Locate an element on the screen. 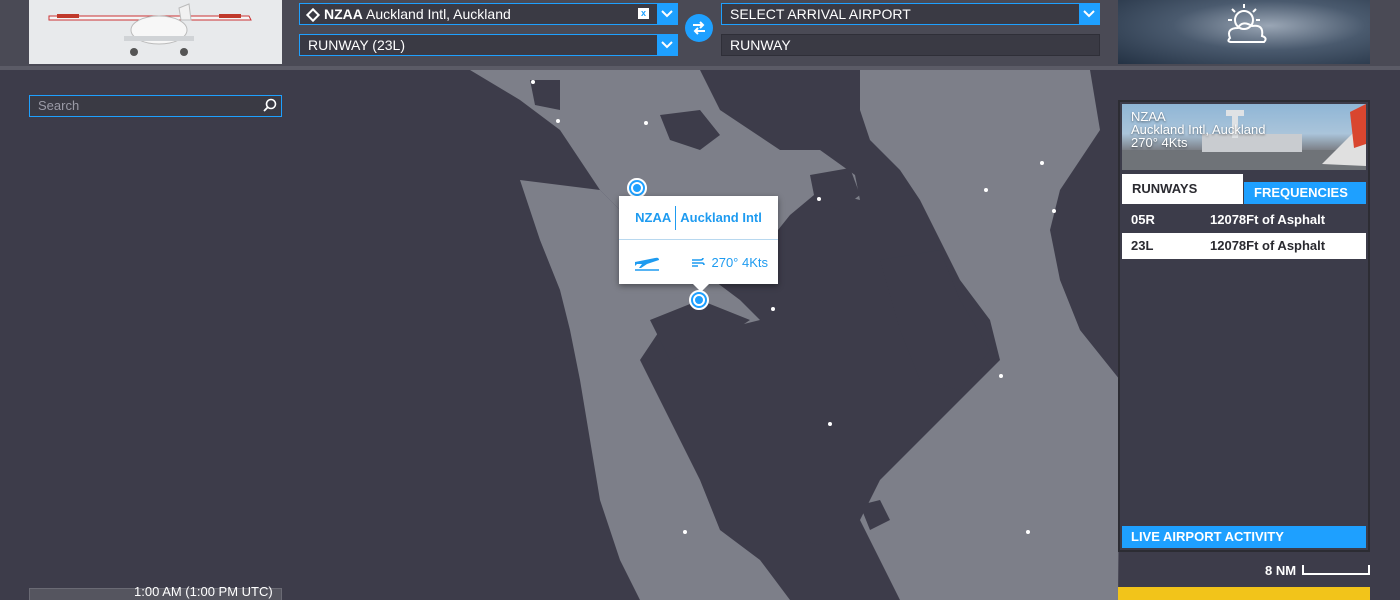 The width and height of the screenshot is (1400, 600). fly-button is located at coordinates (1244, 593).